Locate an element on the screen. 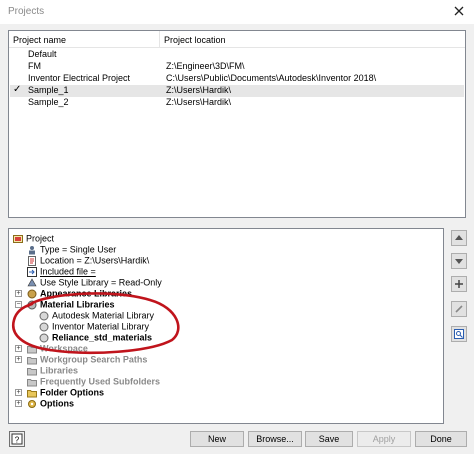  edit-icon is located at coordinates (459, 309).